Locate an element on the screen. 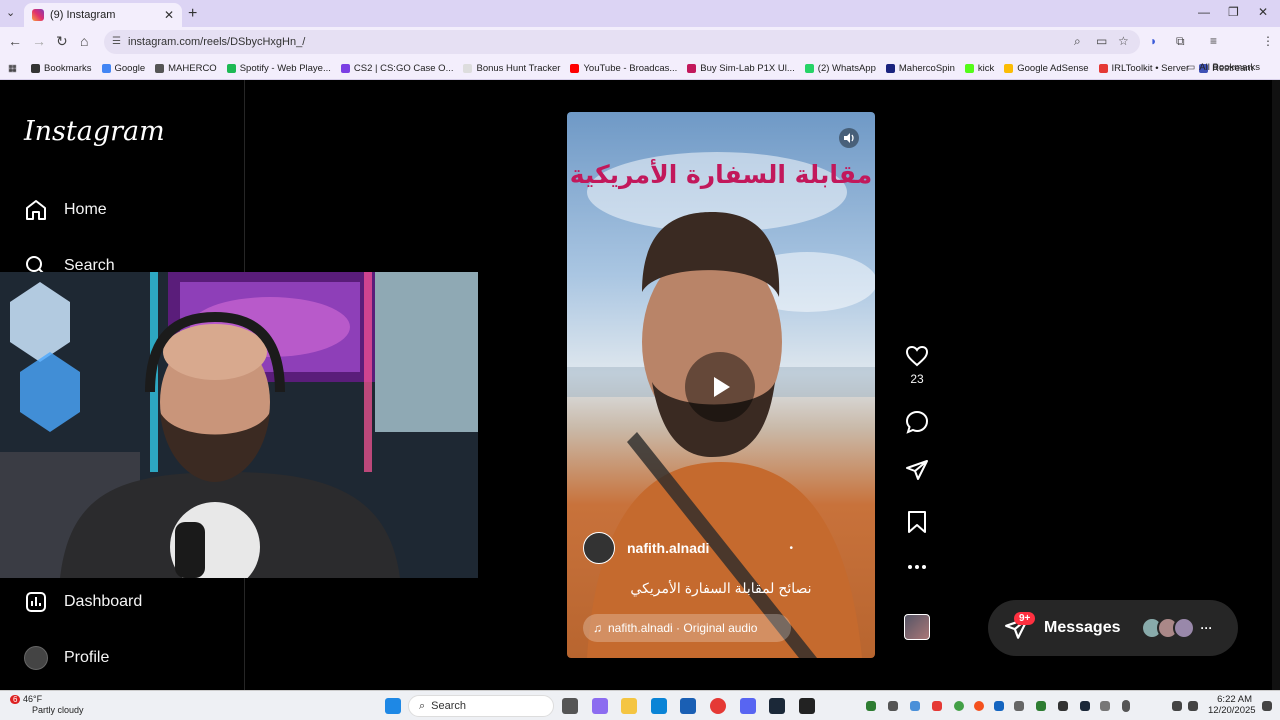  notification-icon is located at coordinates (1267, 706).